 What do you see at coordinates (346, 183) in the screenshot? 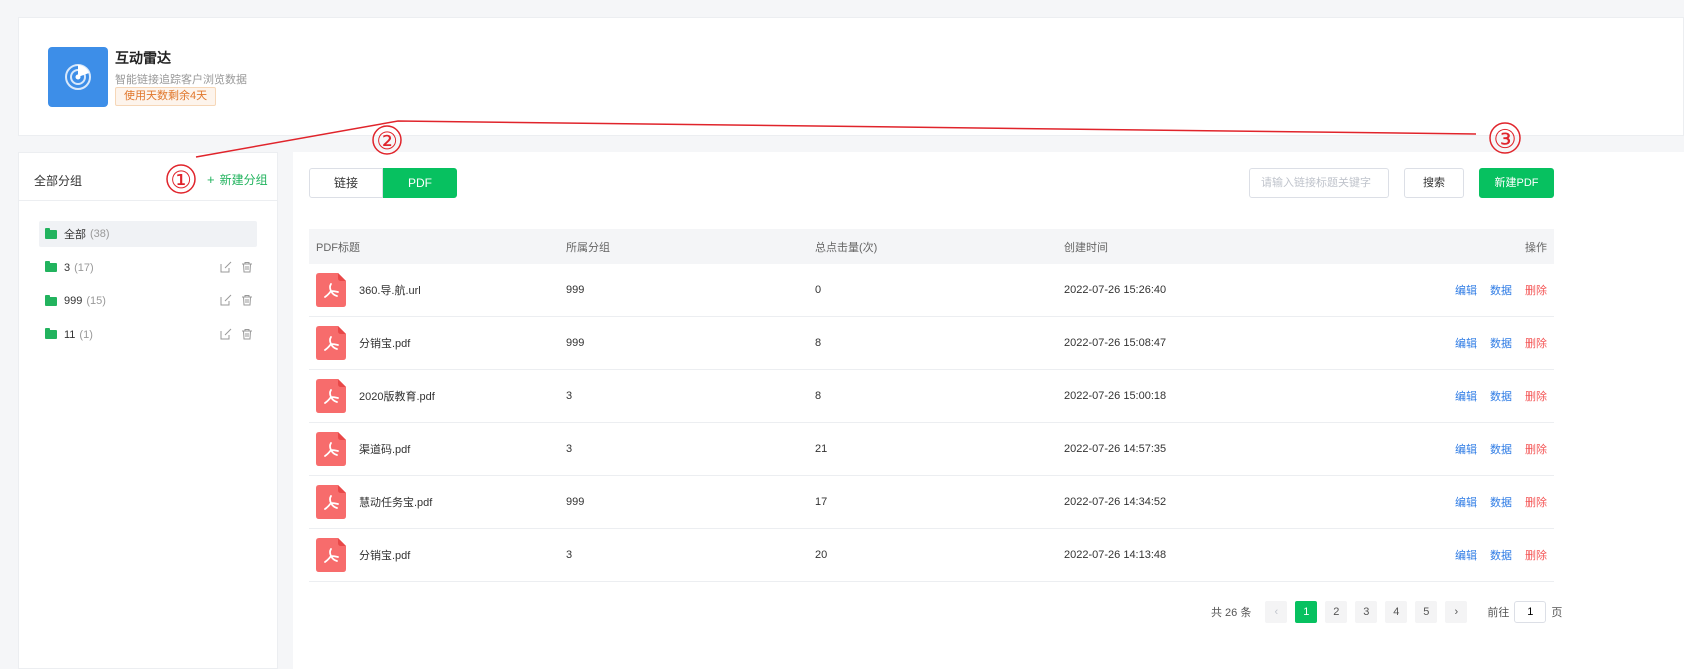
I see `tab-link: 链接` at bounding box center [346, 183].